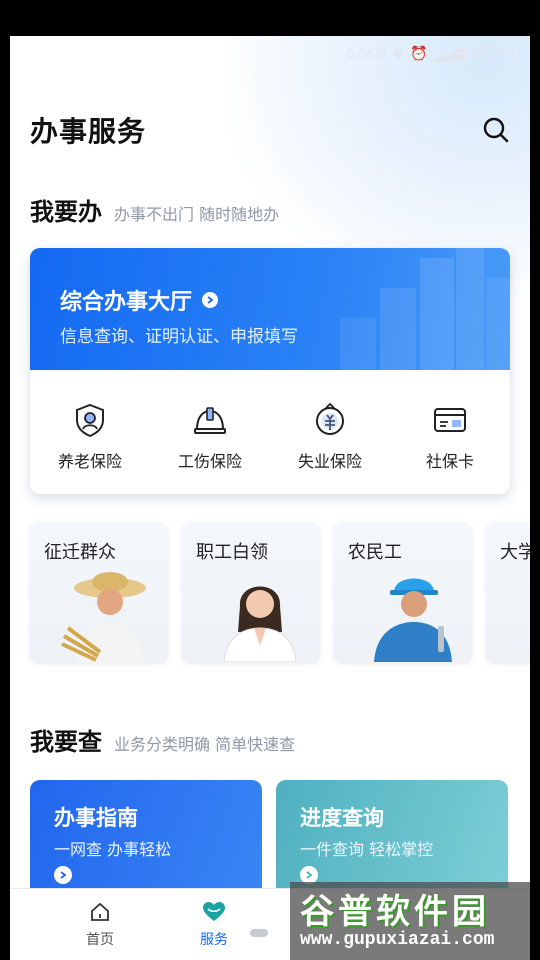  What do you see at coordinates (205, 744) in the screenshot?
I see `query-section-subtitle: 业务分类明确 简单快速查` at bounding box center [205, 744].